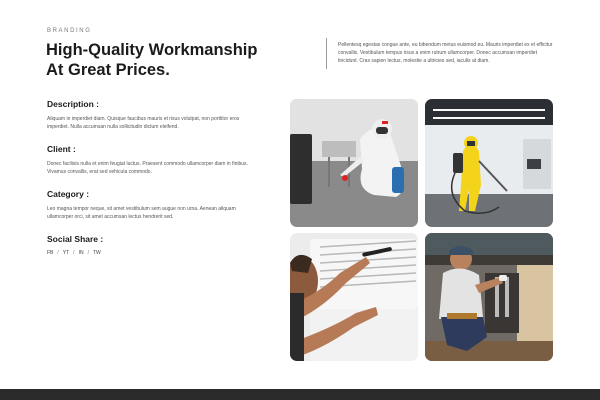 This screenshot has width=600, height=400. Describe the element at coordinates (489, 297) in the screenshot. I see `plumber-under-sink-photo` at that location.